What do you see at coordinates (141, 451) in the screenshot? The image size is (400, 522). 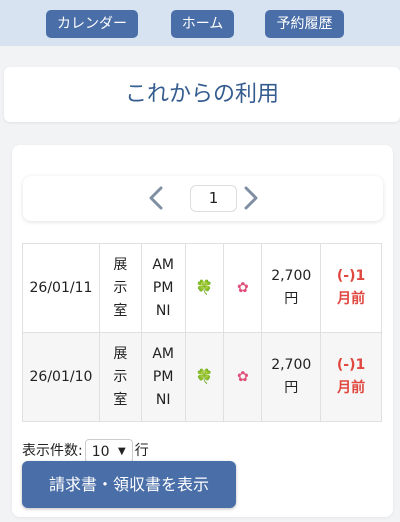 I see `rows-per-page-suffix: 行` at bounding box center [141, 451].